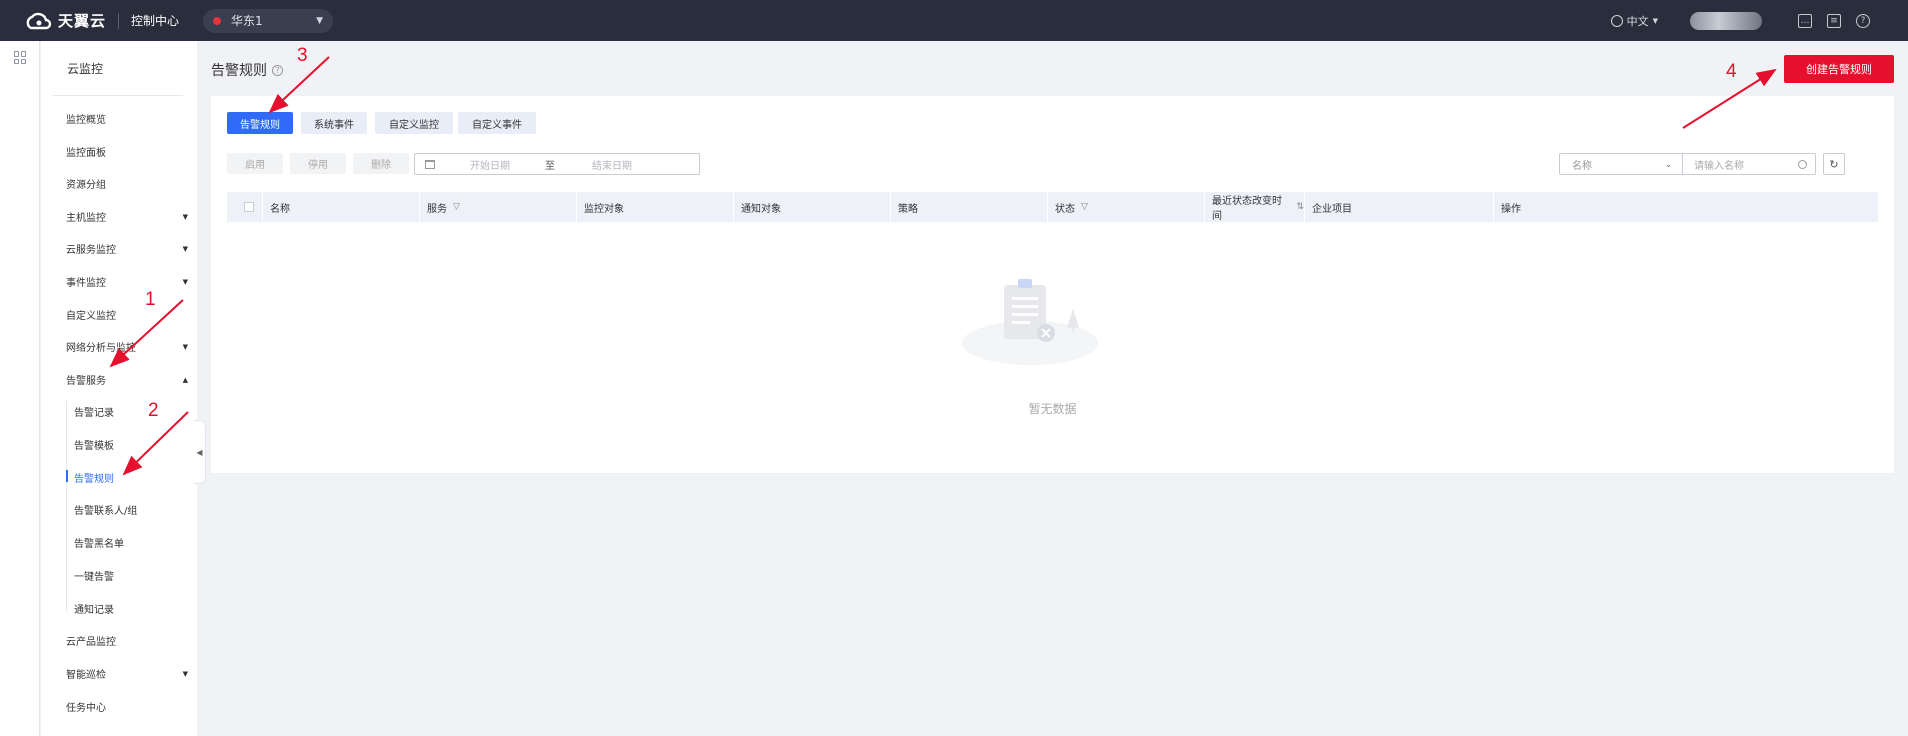 This screenshot has height=736, width=1908. I want to click on sidebar-item-cloud-service-monitor: 云服务监控 ▼, so click(127, 249).